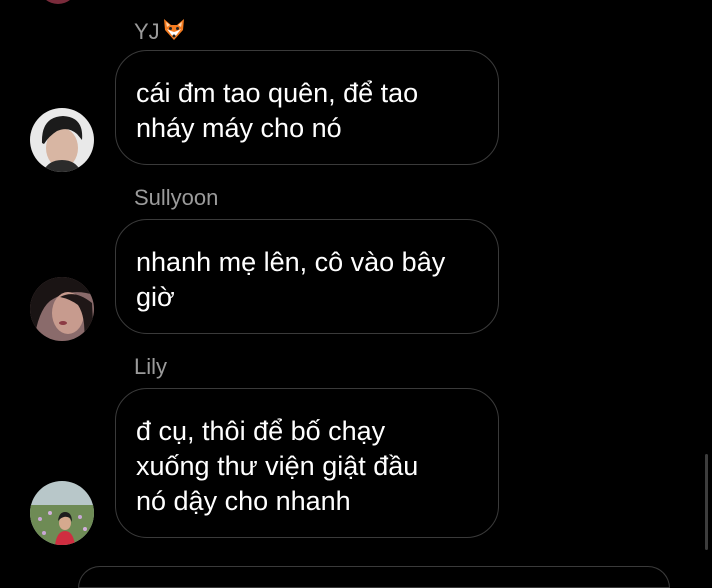 Image resolution: width=712 pixels, height=588 pixels. Describe the element at coordinates (151, 366) in the screenshot. I see `sender-name: Lily` at that location.